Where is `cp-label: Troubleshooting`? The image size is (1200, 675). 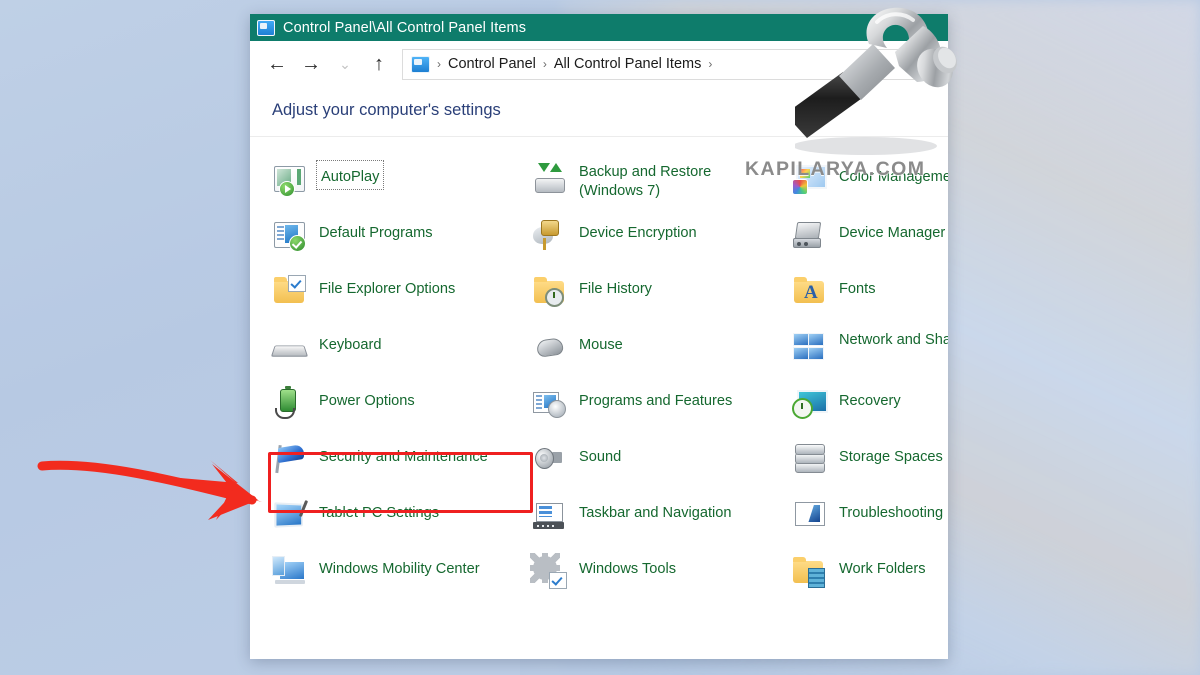
cp-label: Troubleshooting is located at coordinates (891, 513).